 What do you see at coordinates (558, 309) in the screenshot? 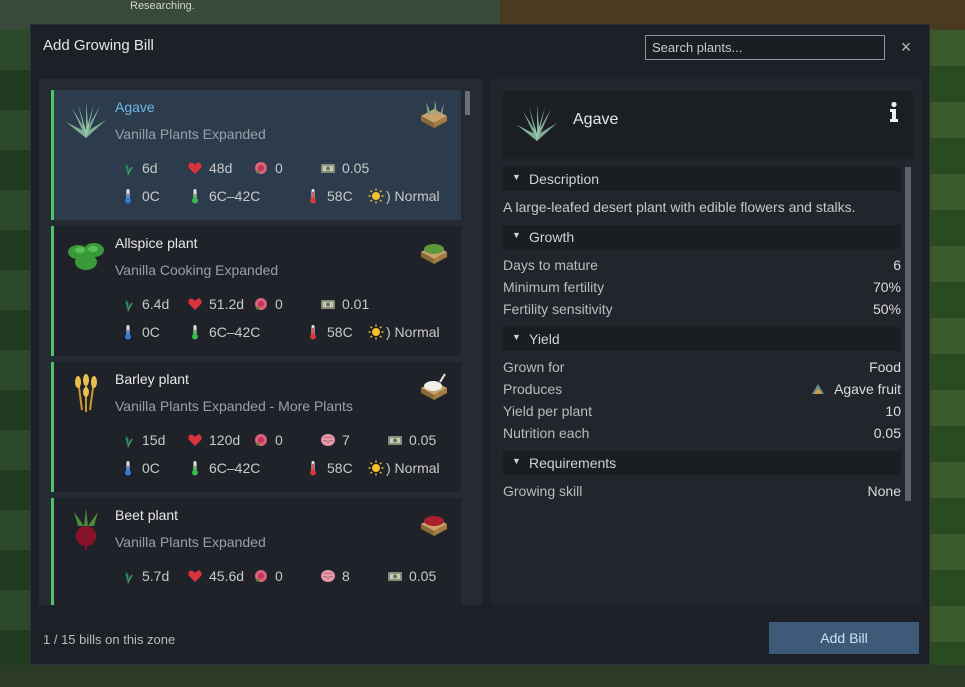
I see `row-label: Fertility sensitivity` at bounding box center [558, 309].